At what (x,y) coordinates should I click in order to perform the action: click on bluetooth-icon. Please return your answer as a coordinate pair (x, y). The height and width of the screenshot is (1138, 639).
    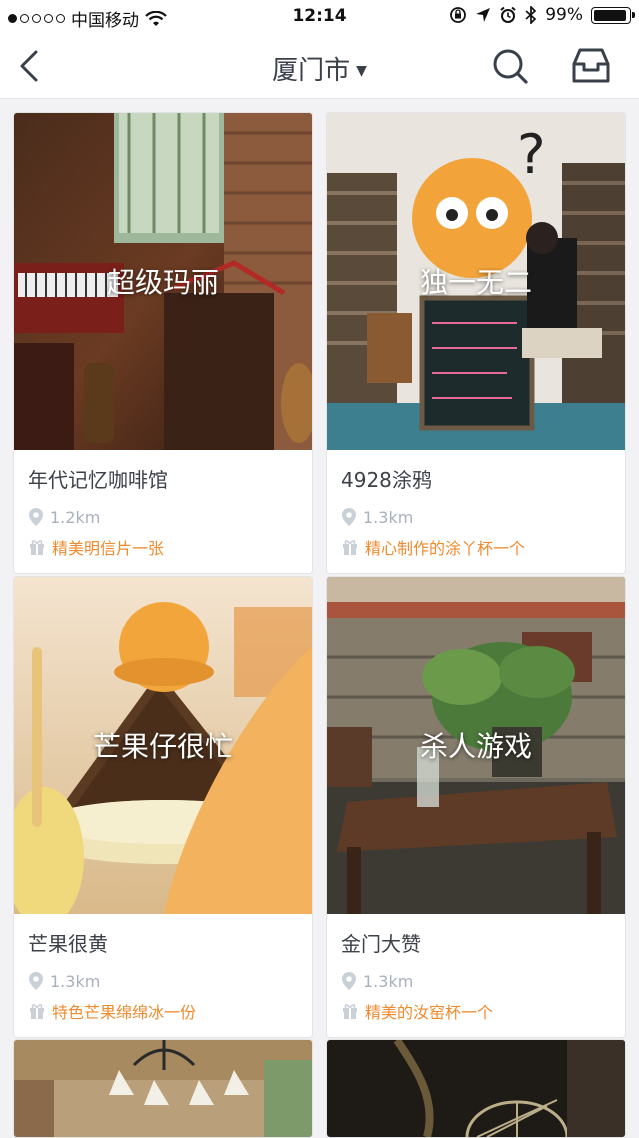
    Looking at the image, I should click on (531, 15).